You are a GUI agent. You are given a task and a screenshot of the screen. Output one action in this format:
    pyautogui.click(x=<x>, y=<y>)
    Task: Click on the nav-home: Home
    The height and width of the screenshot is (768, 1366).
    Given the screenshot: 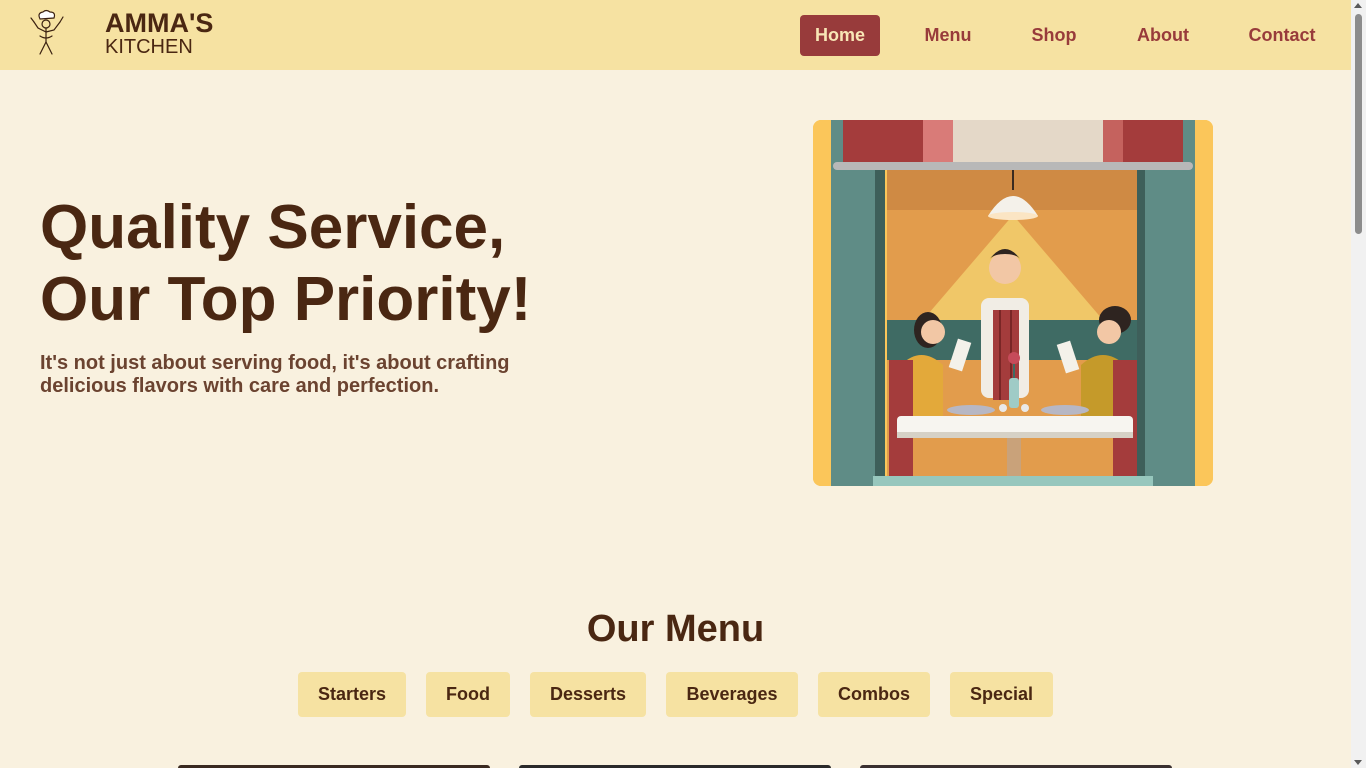 What is the action you would take?
    pyautogui.click(x=840, y=35)
    